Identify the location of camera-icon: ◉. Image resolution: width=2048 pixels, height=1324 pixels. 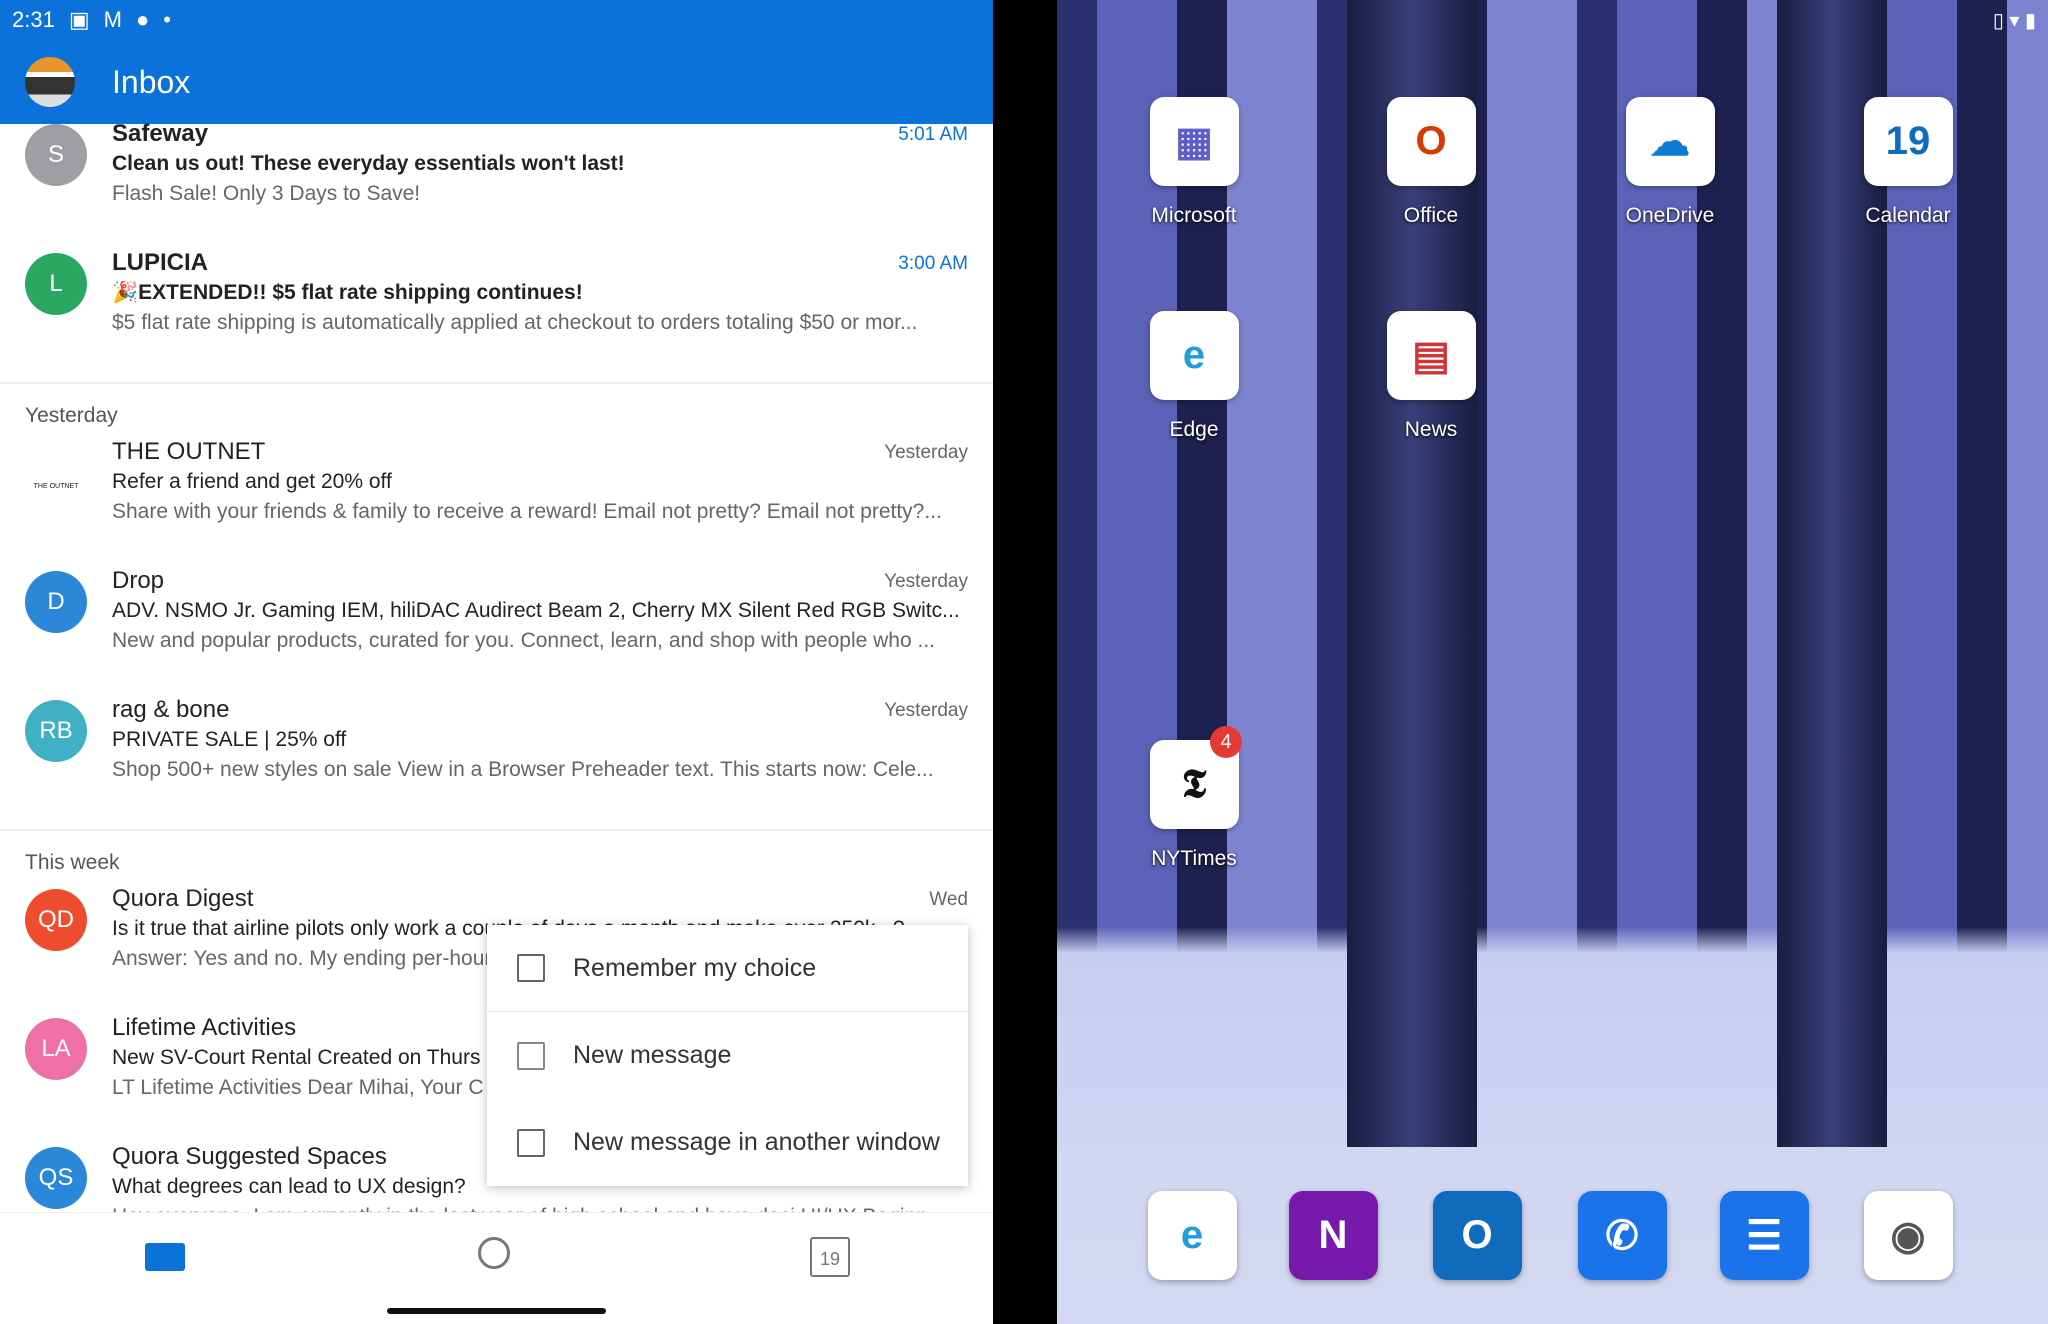
(1908, 1235).